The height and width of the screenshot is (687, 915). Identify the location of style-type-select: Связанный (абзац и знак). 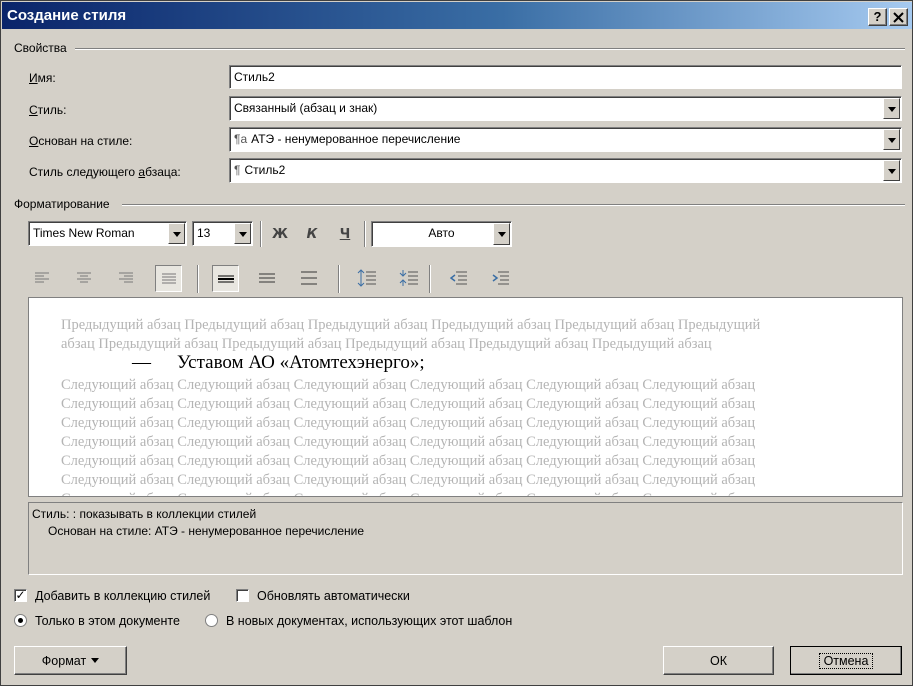
(565, 108).